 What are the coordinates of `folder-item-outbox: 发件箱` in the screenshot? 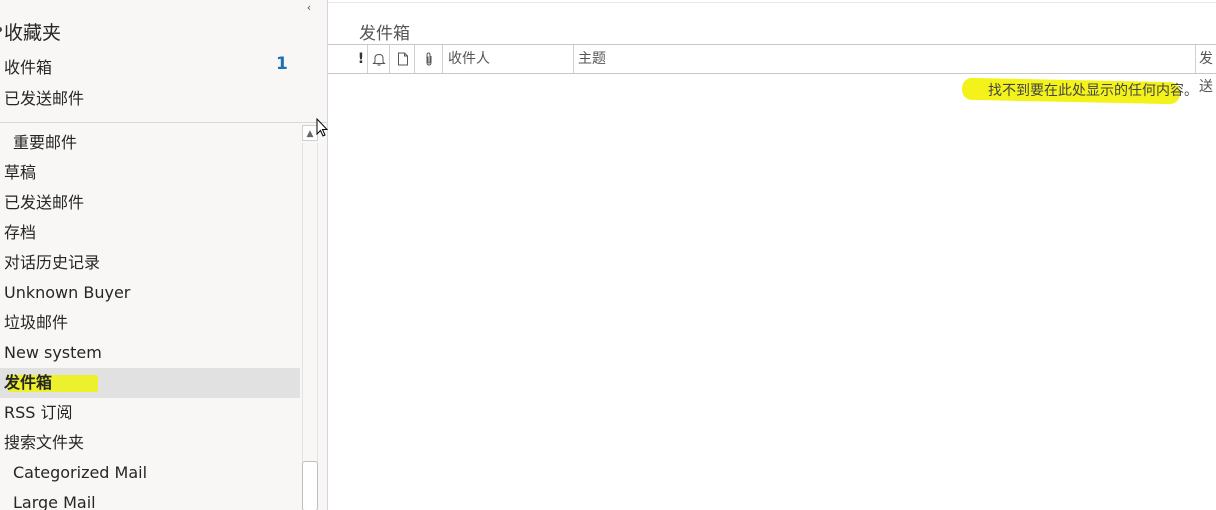 It's located at (150, 383).